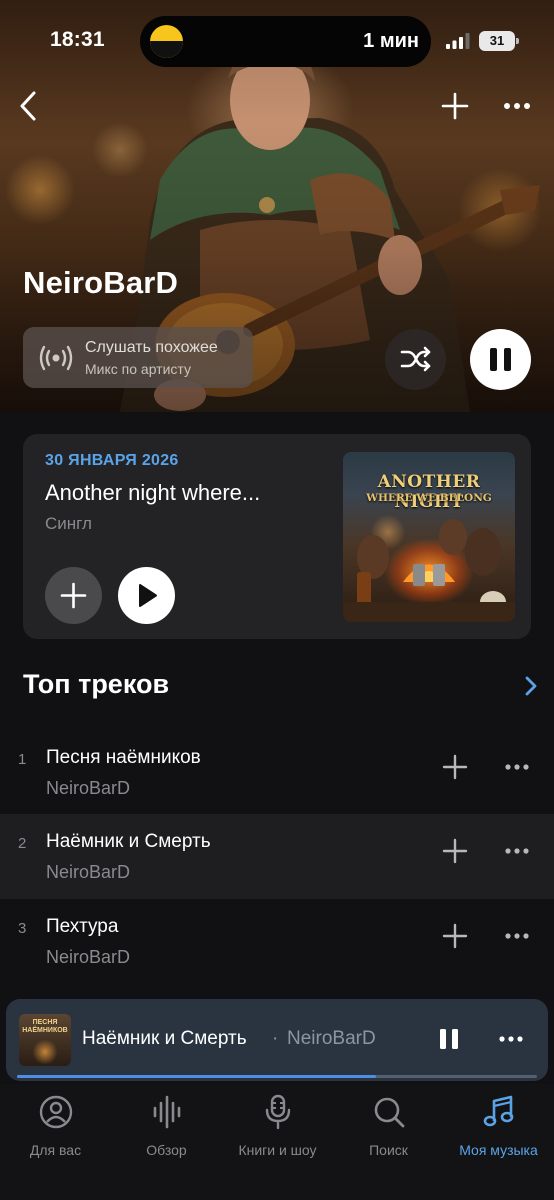 This screenshot has height=1200, width=554. I want to click on mini-cover-text: ПЕСНЯ НАЁМНИКОВ, so click(45, 1026).